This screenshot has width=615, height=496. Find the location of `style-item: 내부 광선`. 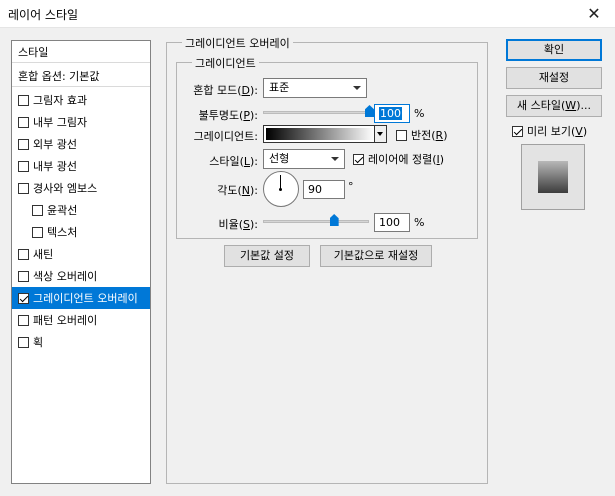

style-item: 내부 광선 is located at coordinates (81, 166).